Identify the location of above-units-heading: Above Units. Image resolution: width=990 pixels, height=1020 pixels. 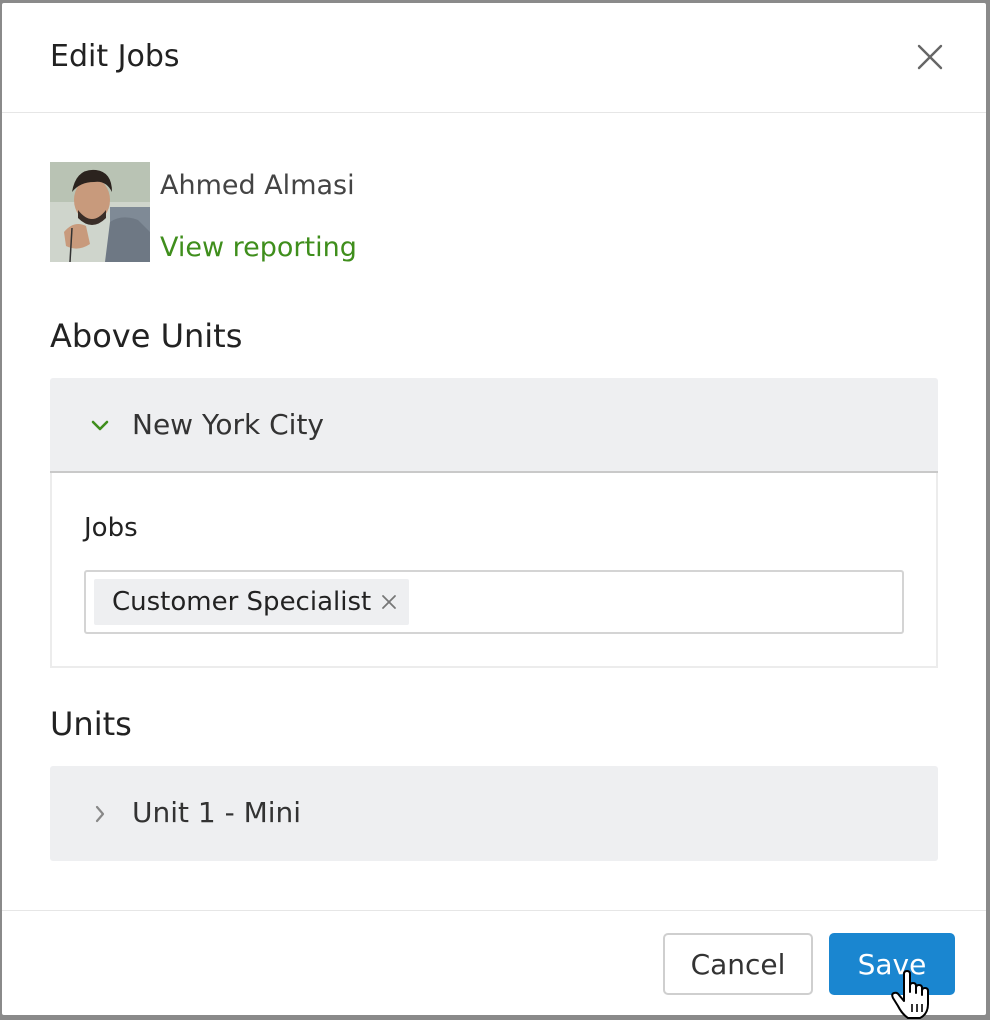
(146, 336).